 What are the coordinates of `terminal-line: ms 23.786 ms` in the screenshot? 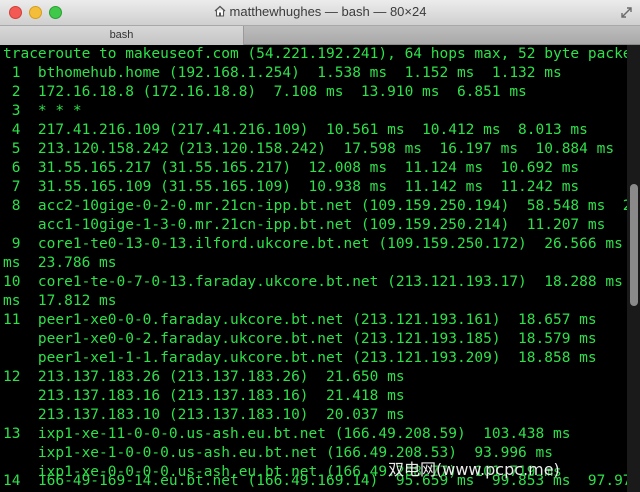 It's located at (60, 263).